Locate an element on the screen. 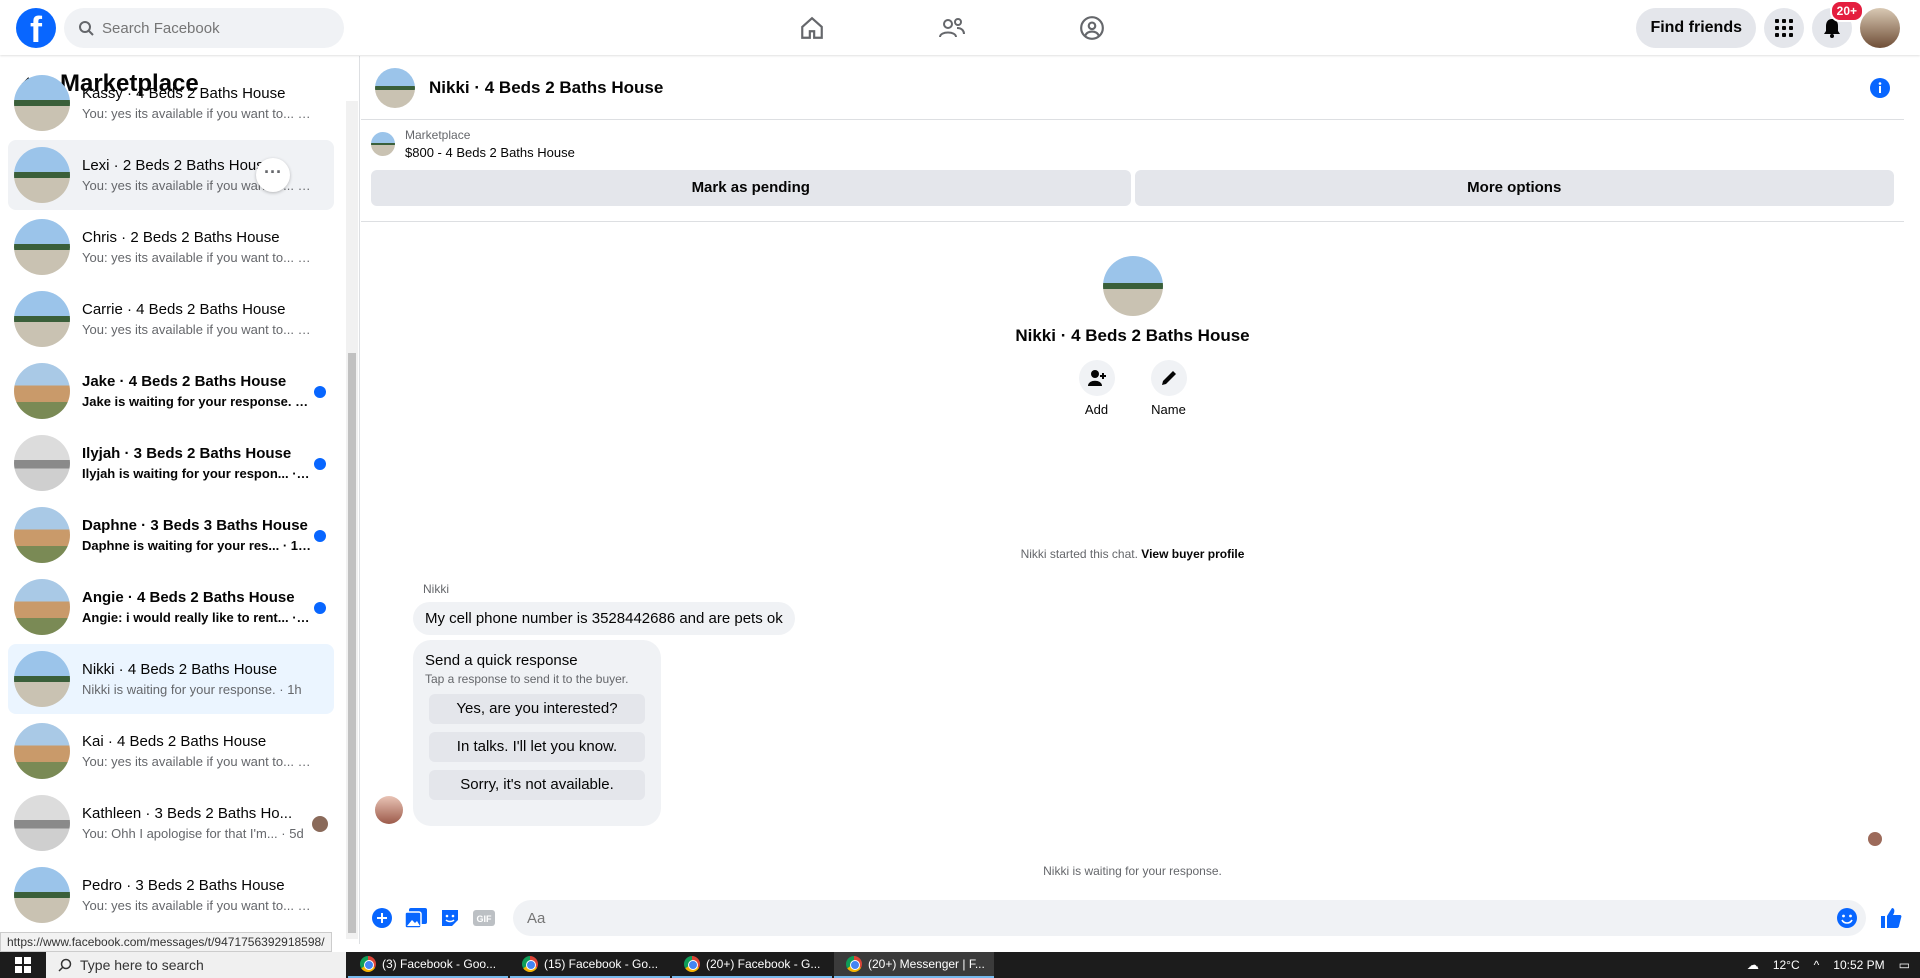 The width and height of the screenshot is (1920, 978). listing-thumbnail is located at coordinates (383, 144).